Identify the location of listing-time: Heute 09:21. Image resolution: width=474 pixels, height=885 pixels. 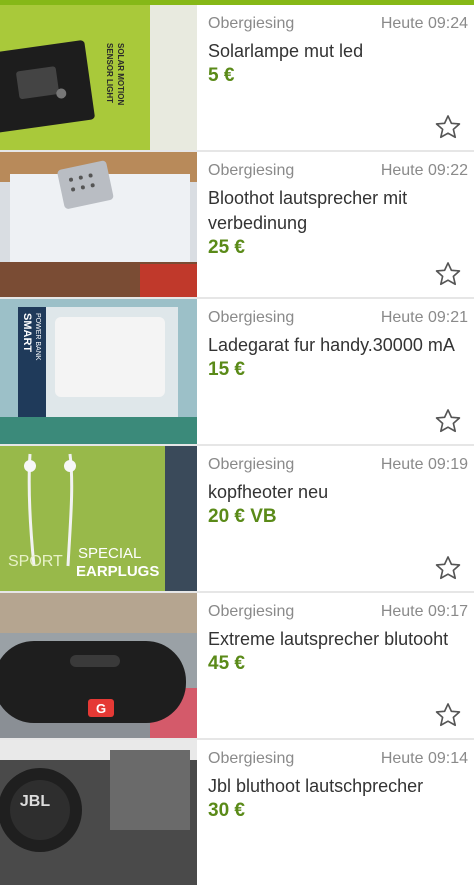
(424, 317).